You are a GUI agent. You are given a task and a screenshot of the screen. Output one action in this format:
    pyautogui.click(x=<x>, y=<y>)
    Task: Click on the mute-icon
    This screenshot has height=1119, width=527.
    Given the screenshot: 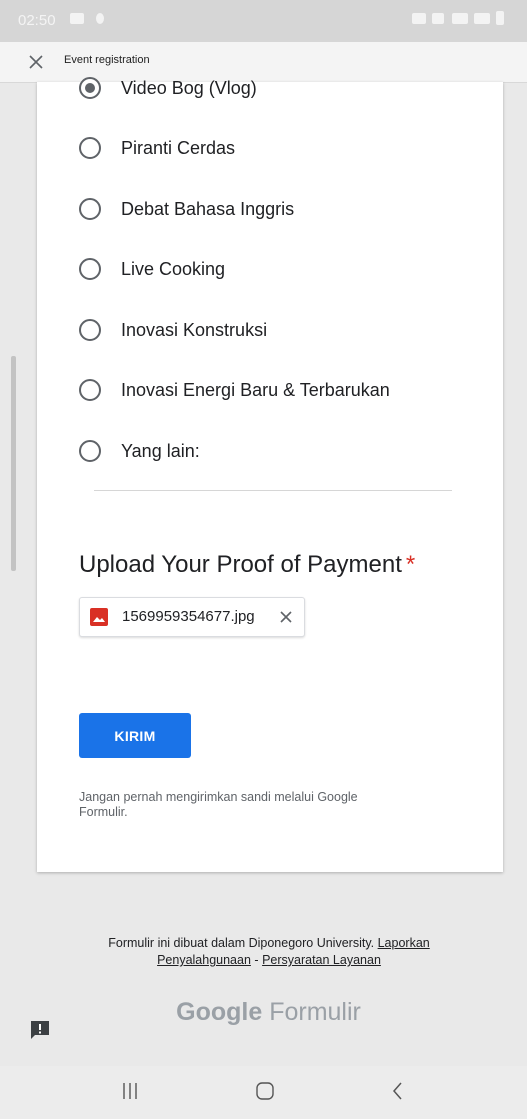 What is the action you would take?
    pyautogui.click(x=438, y=18)
    